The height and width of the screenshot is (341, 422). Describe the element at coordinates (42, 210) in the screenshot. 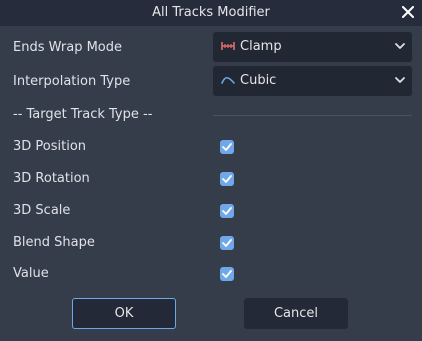

I see `track-type-label-3d-scale: 3D Scale` at that location.